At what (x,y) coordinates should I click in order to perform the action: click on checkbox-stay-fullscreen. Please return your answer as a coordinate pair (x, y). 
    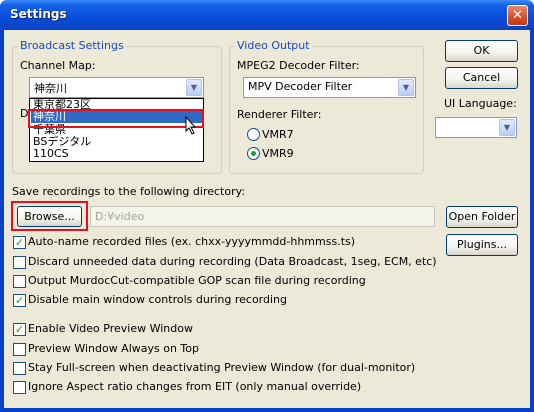
    Looking at the image, I should click on (19, 368).